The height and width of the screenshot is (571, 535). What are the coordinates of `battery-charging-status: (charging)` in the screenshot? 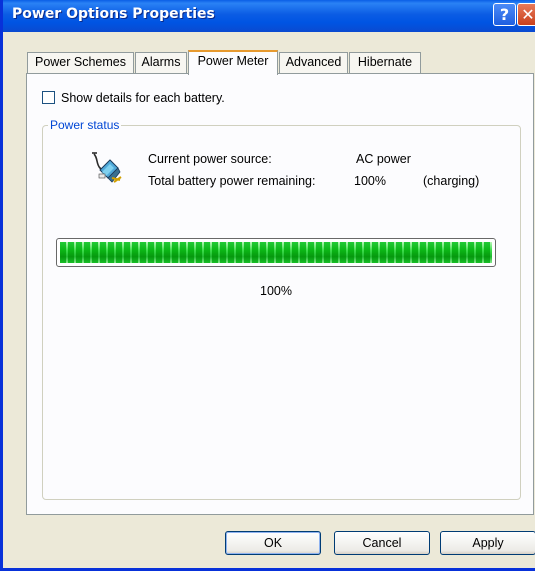 It's located at (451, 181).